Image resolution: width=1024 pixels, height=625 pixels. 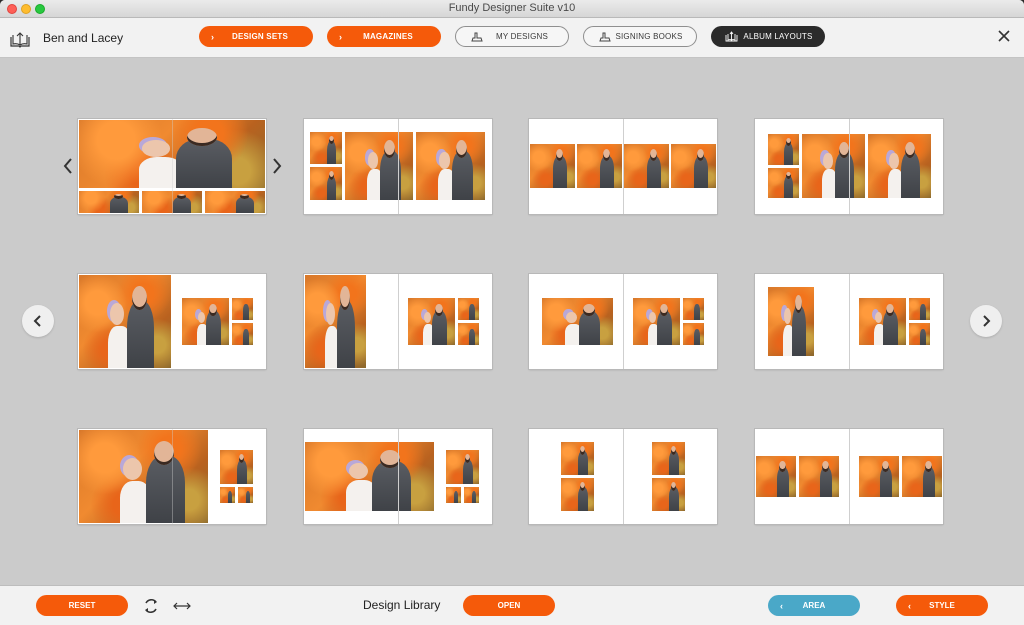 I want to click on reset-label: RESET, so click(x=82, y=605).